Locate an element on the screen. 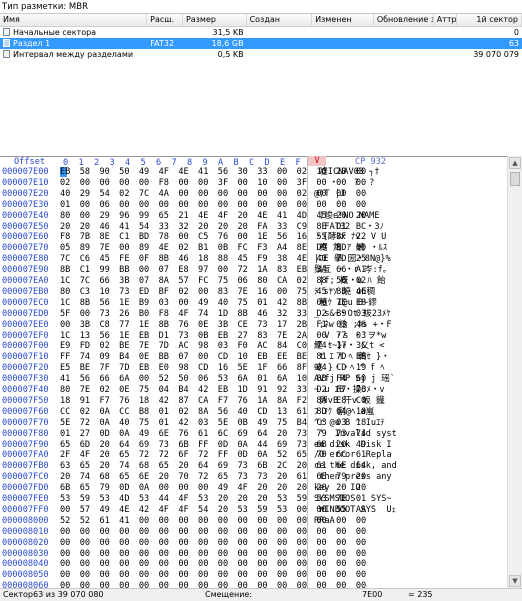  hex-offset: 000007EE0 is located at coordinates (25, 324).